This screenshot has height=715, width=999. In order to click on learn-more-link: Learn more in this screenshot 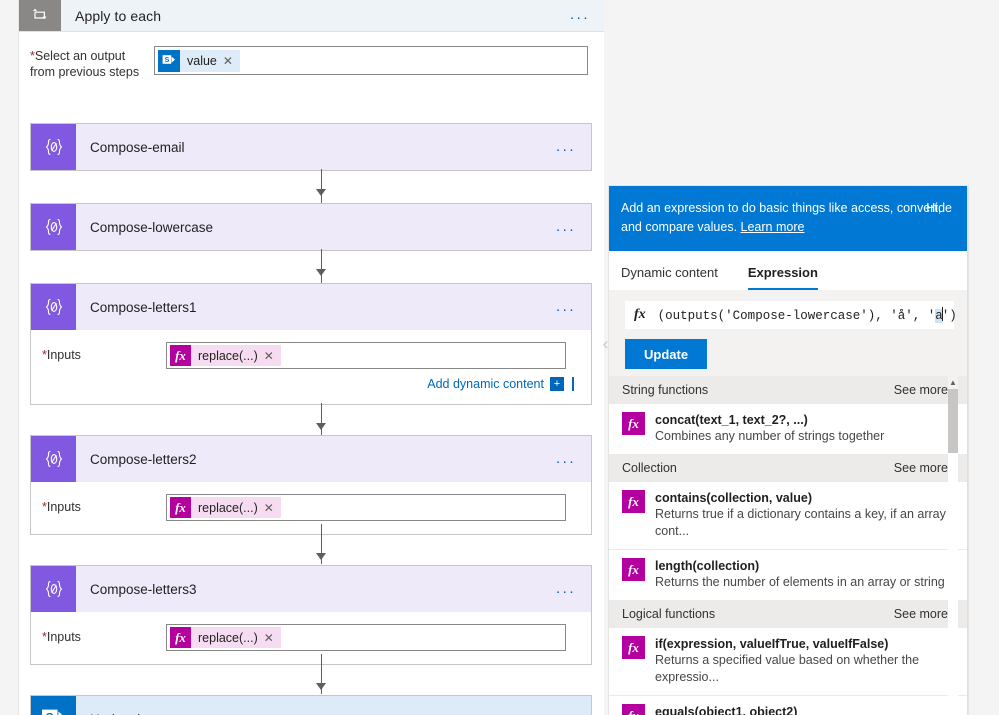, I will do `click(773, 227)`.